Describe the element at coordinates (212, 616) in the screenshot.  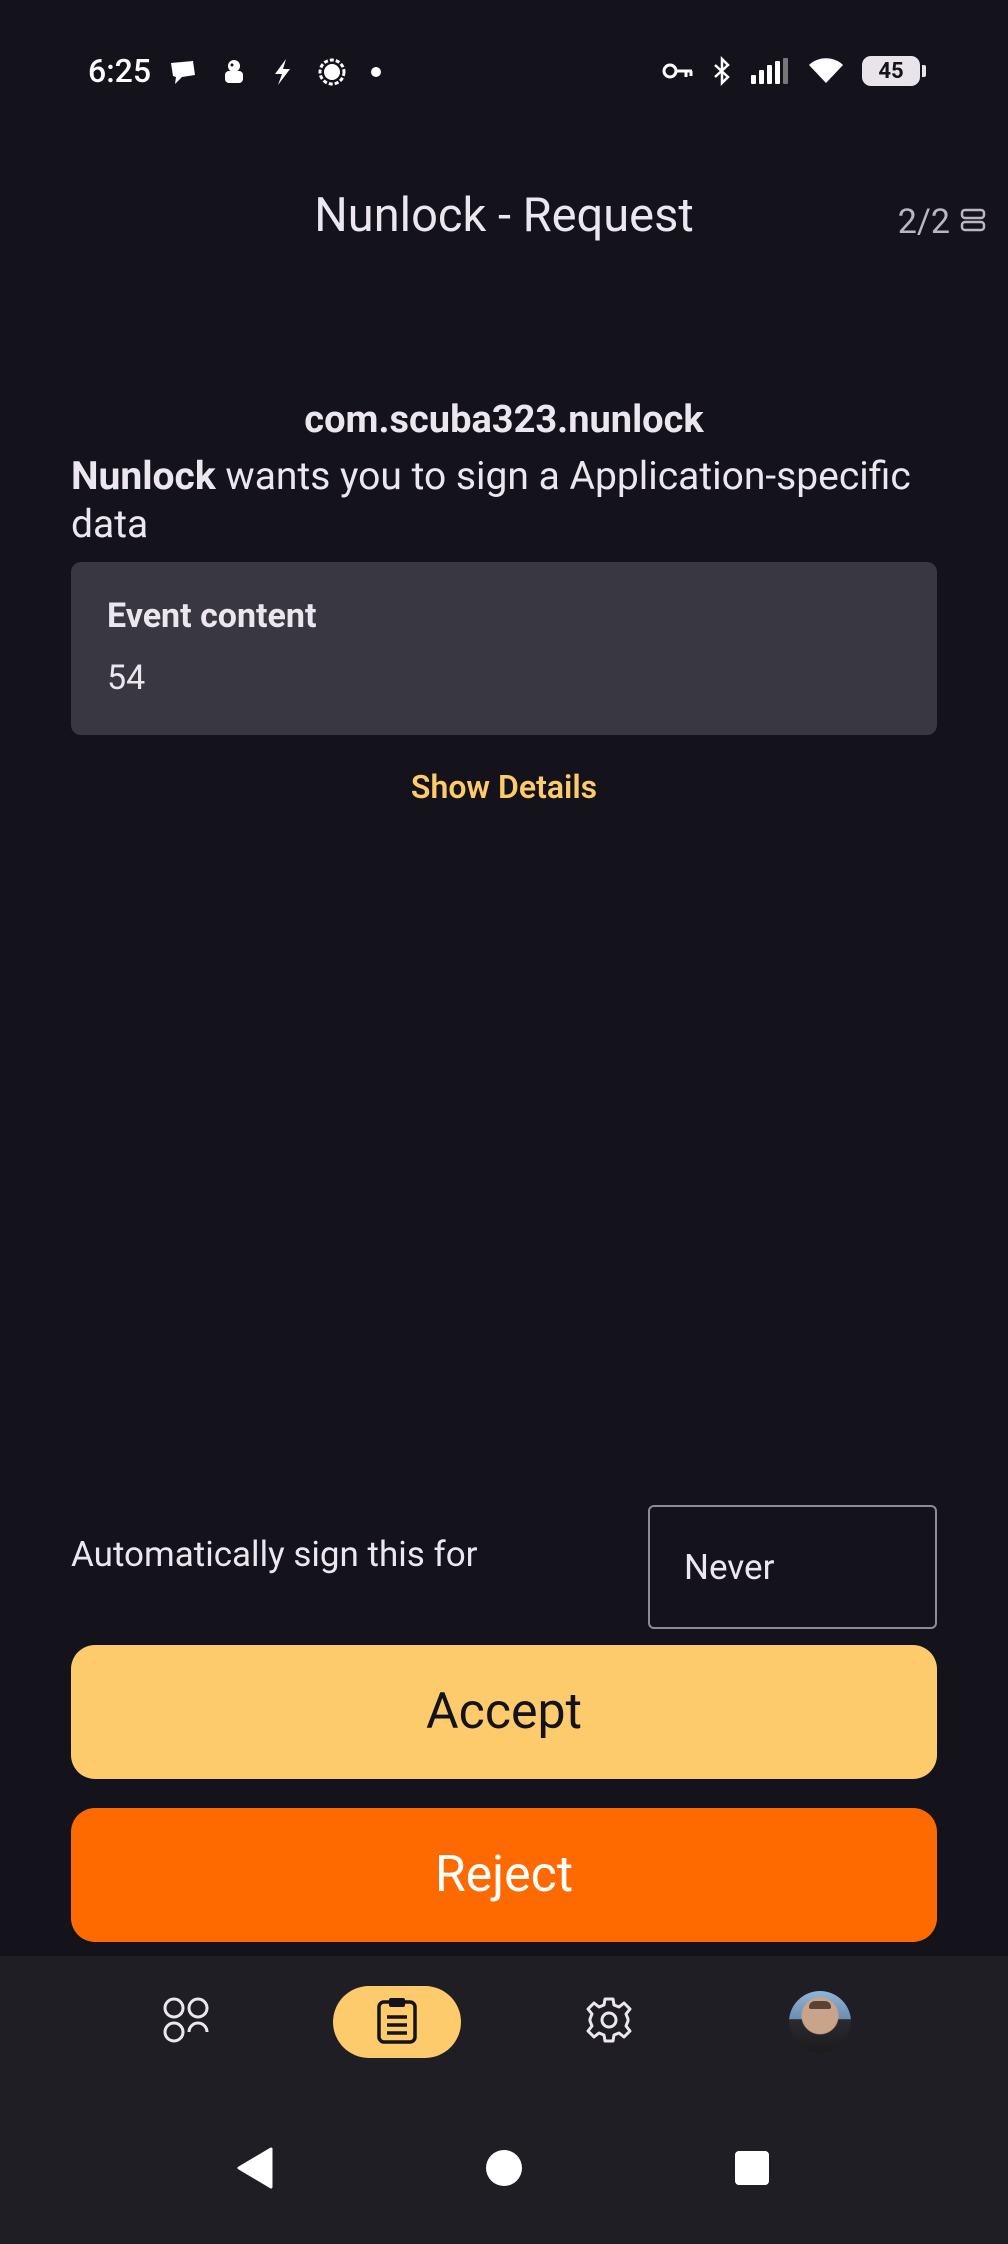
I see `event-content-label: Event content` at that location.